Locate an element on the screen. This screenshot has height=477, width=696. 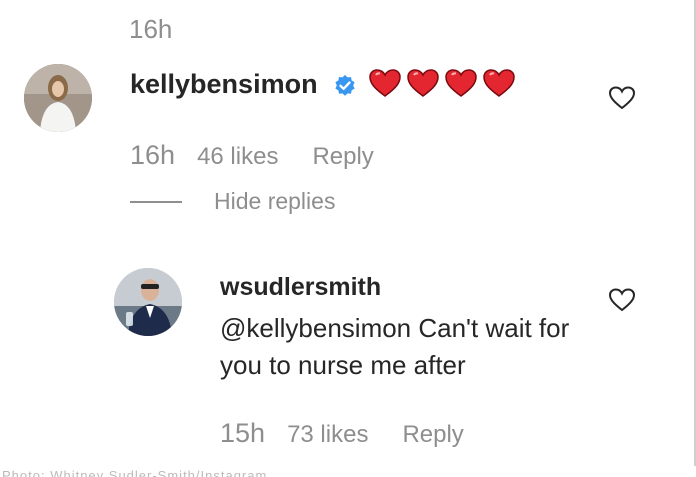
photo-credit-caption: Photo: Whitney Sudler-Smith/Instagram is located at coordinates (348, 471).